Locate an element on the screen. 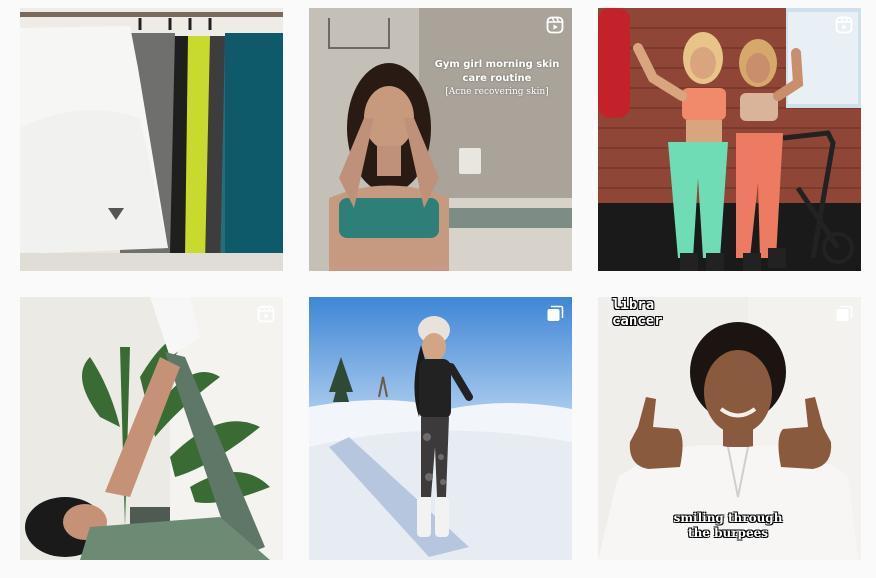 The height and width of the screenshot is (578, 876). post-image-clothing-rack is located at coordinates (151, 139).